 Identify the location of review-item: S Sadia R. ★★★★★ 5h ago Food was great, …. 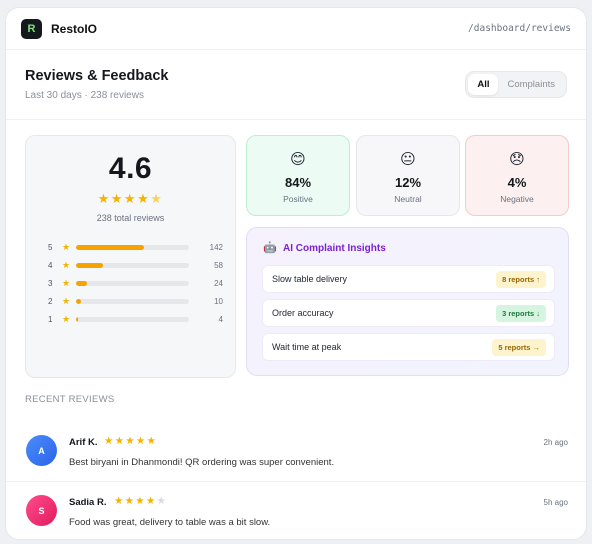
(296, 510).